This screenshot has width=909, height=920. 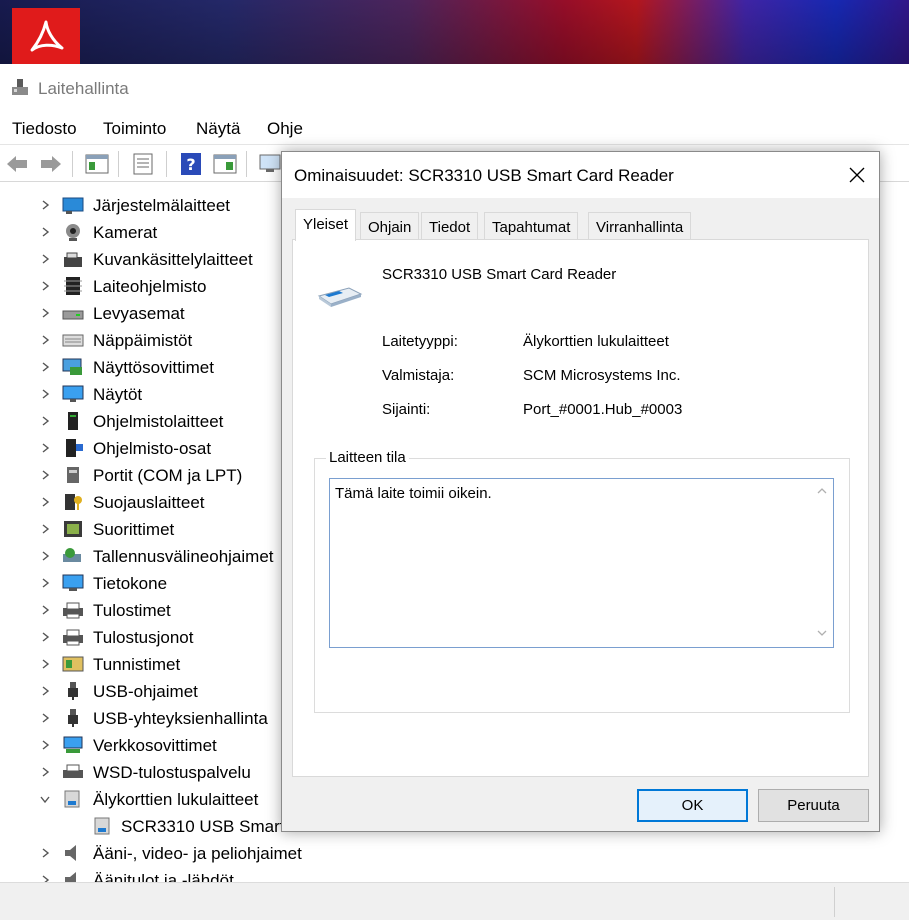 What do you see at coordinates (72, 555) in the screenshot?
I see `storage-controller-icon` at bounding box center [72, 555].